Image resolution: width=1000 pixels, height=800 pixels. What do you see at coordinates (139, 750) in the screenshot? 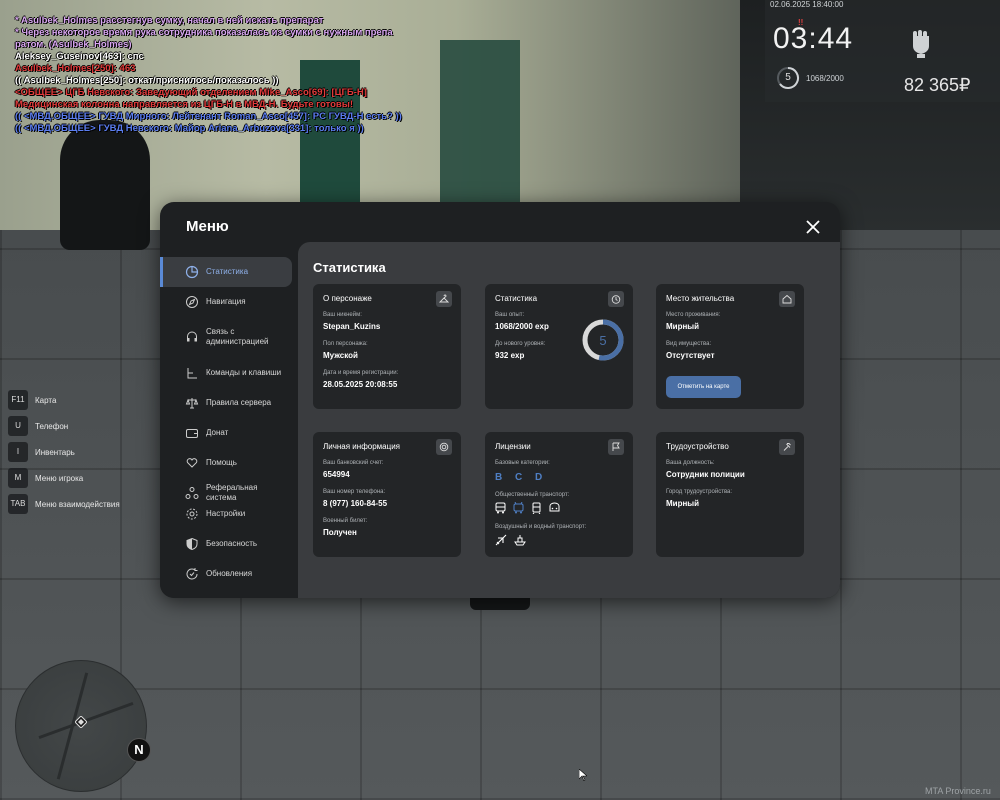
I see `north-indicator: N` at bounding box center [139, 750].